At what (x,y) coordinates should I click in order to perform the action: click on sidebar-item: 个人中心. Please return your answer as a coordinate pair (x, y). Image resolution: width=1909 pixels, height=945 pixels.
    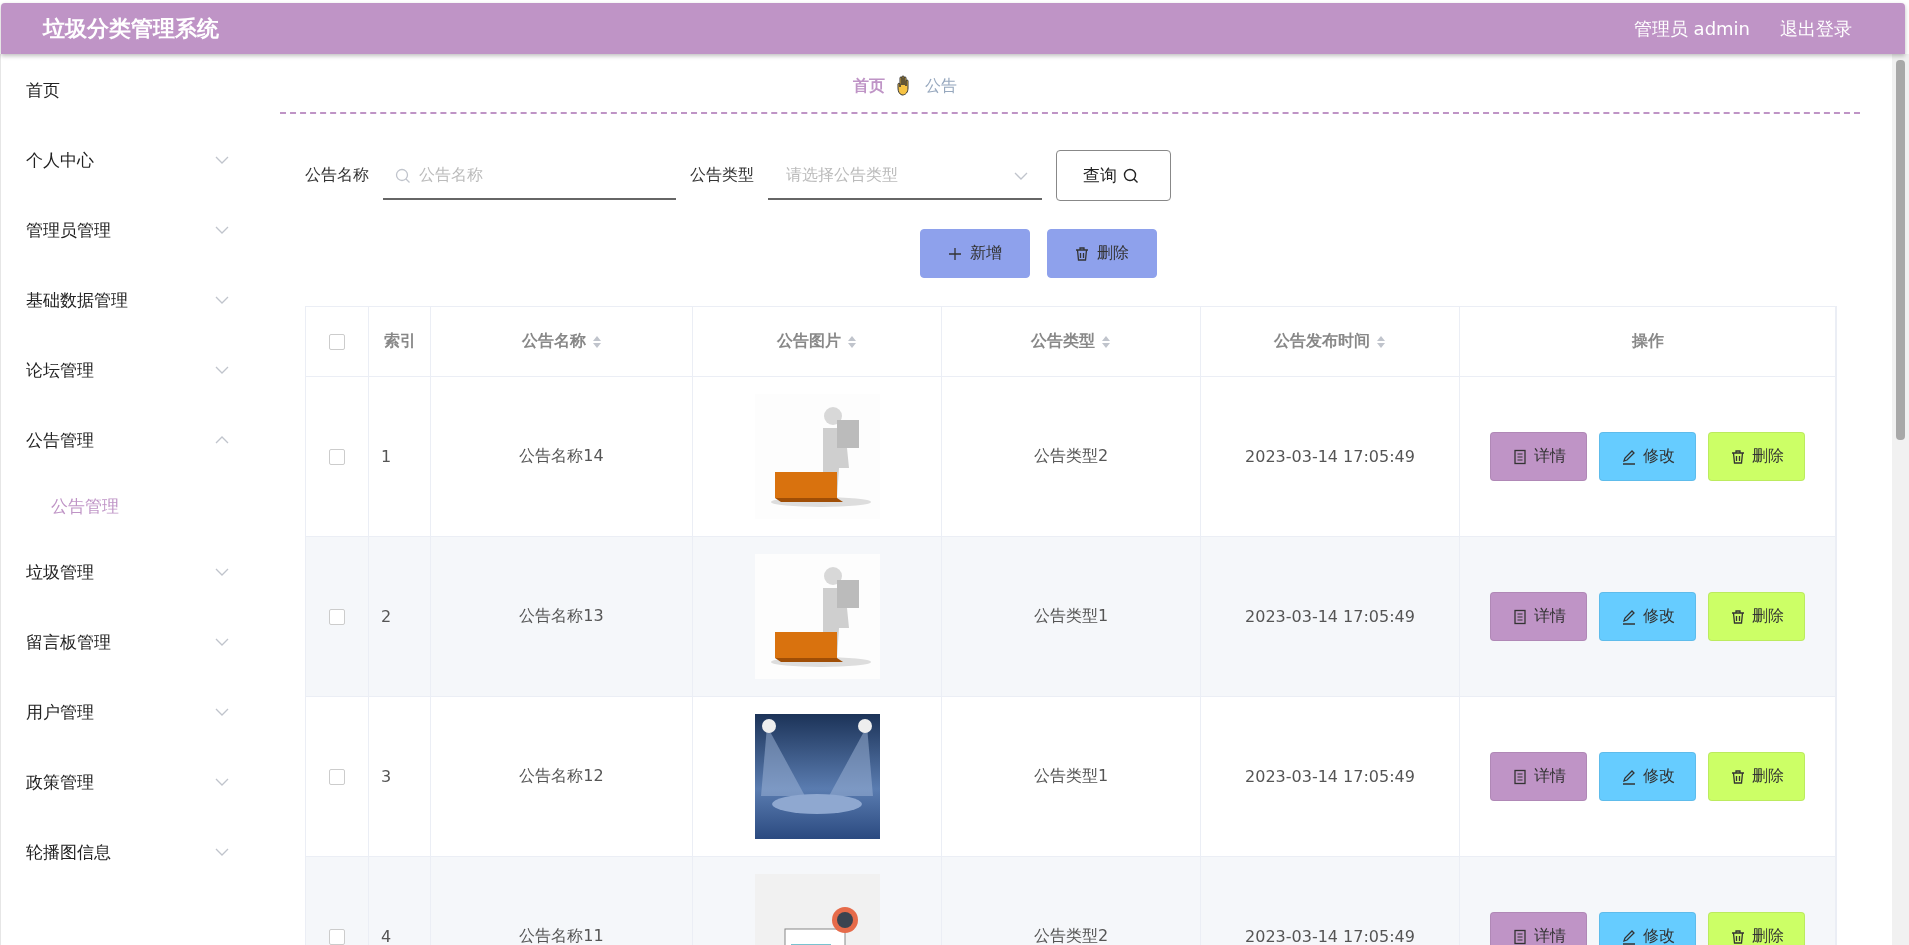
    Looking at the image, I should click on (136, 160).